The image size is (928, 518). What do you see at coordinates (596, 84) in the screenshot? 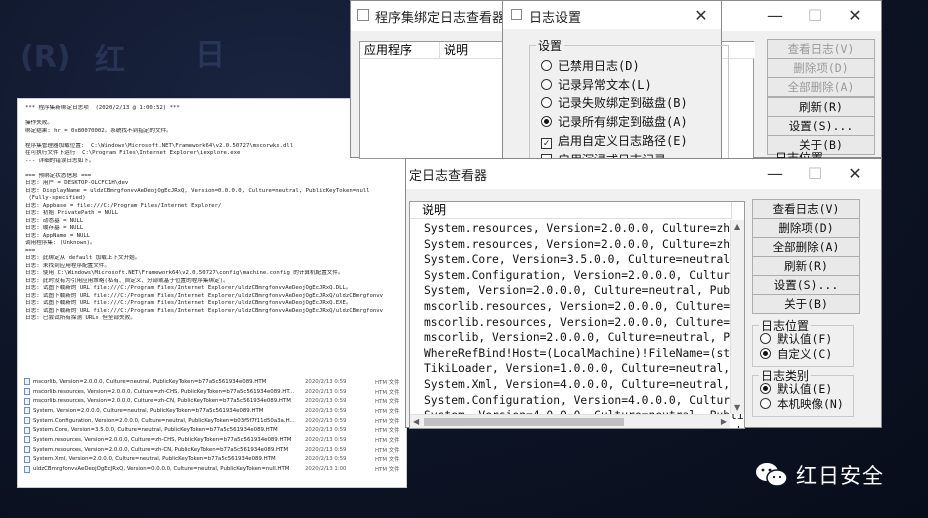
I see `log-mode-radio-option: 记录异常文本(L)` at bounding box center [596, 84].